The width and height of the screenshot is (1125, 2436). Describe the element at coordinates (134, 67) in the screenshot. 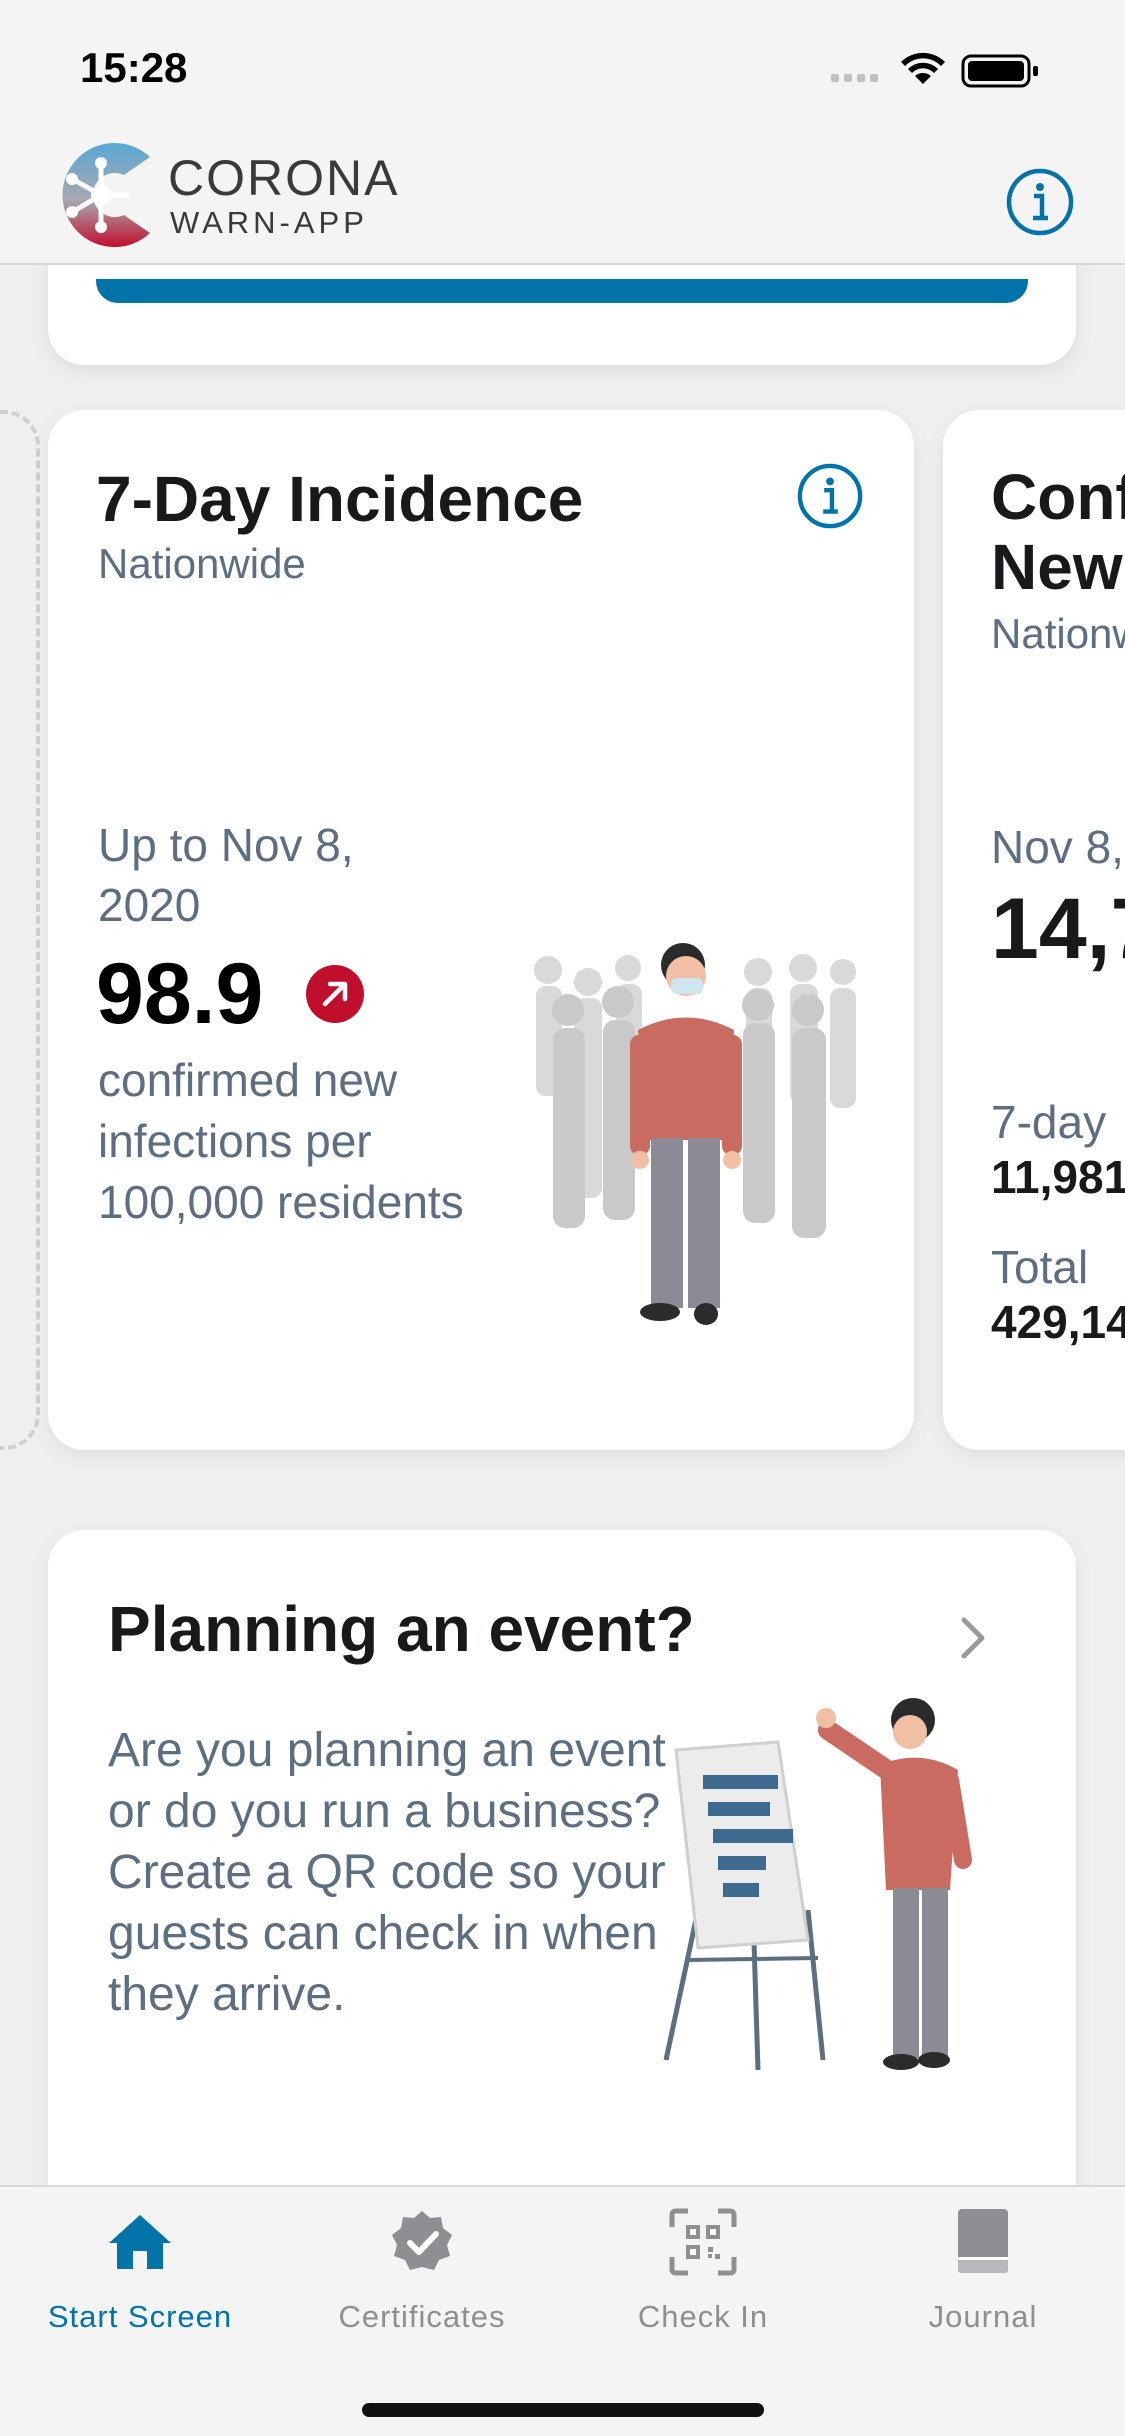

I see `status-time: 15:28` at that location.